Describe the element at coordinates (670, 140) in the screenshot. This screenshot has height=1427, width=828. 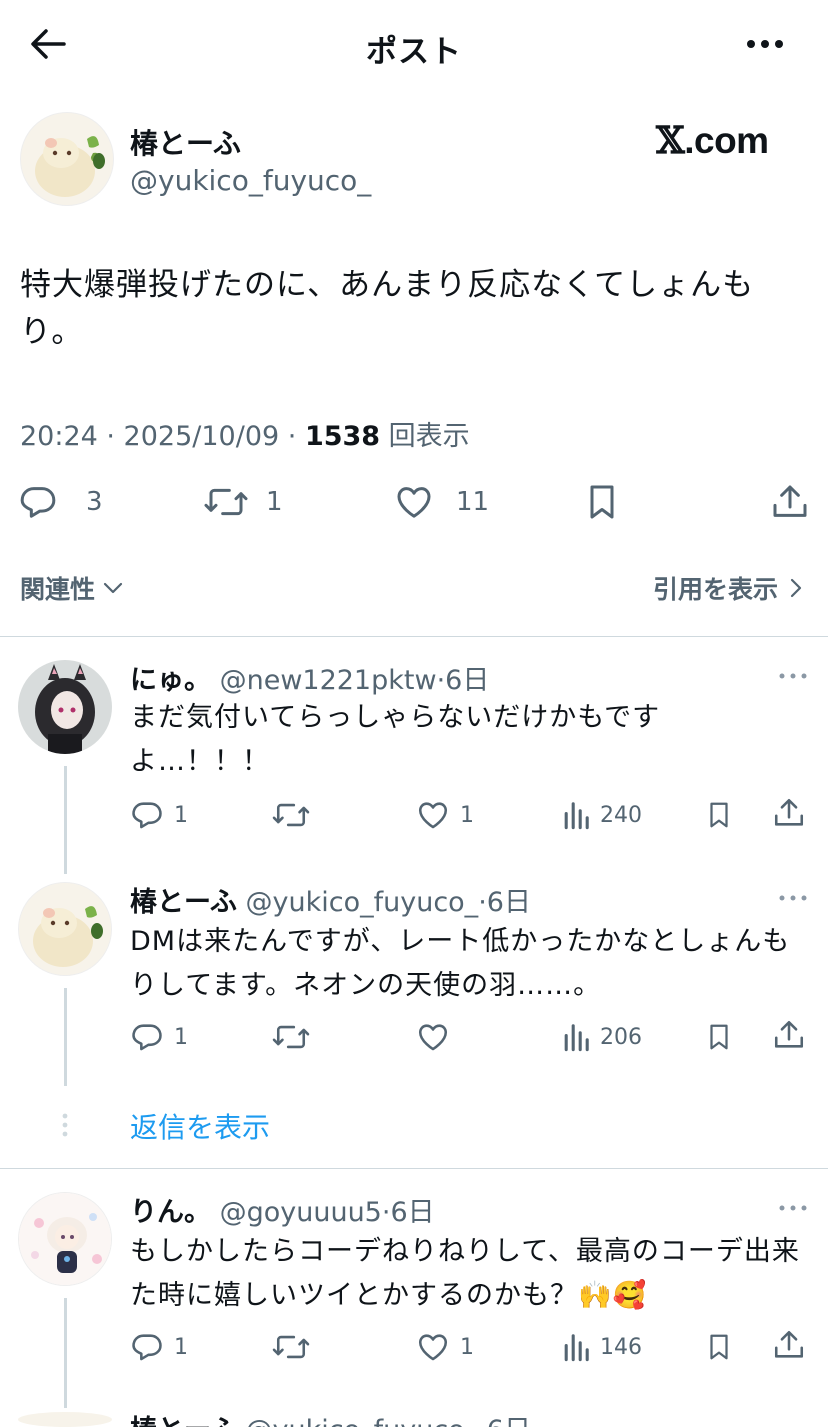
I see `x-logo-icon: 𝕏` at that location.